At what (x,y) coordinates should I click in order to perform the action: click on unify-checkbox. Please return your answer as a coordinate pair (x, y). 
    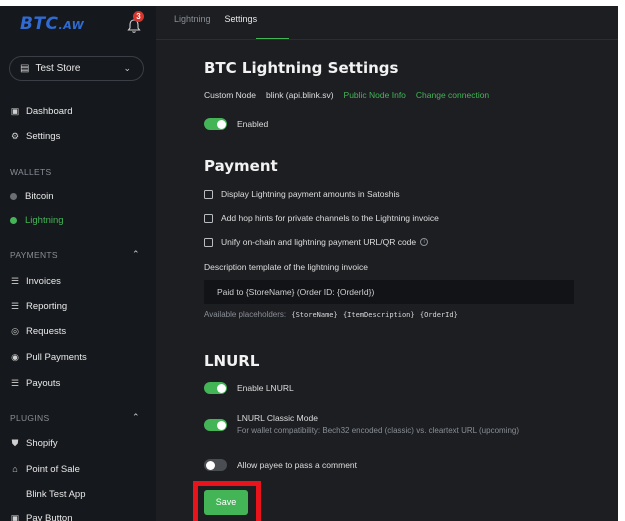
    Looking at the image, I should click on (208, 242).